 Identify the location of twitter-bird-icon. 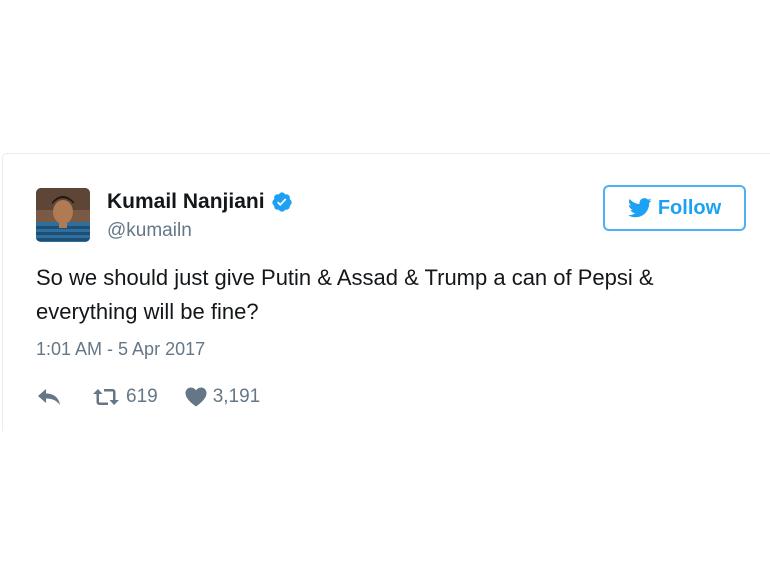
(639, 208).